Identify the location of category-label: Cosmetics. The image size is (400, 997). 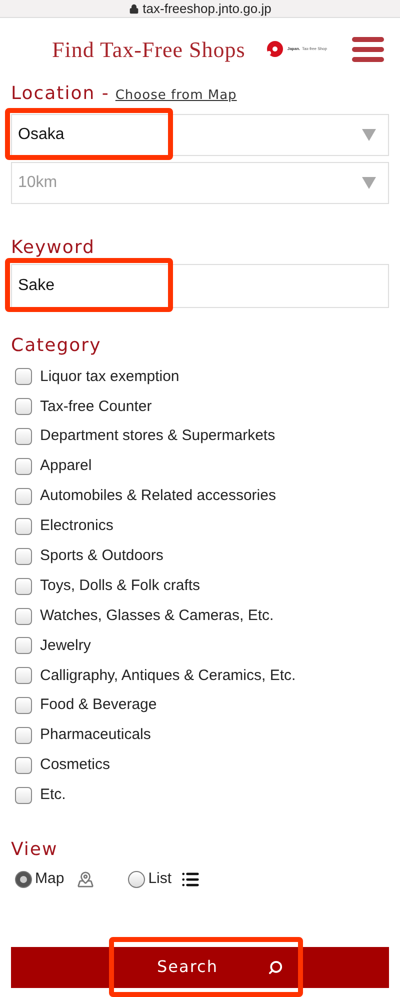
(75, 765).